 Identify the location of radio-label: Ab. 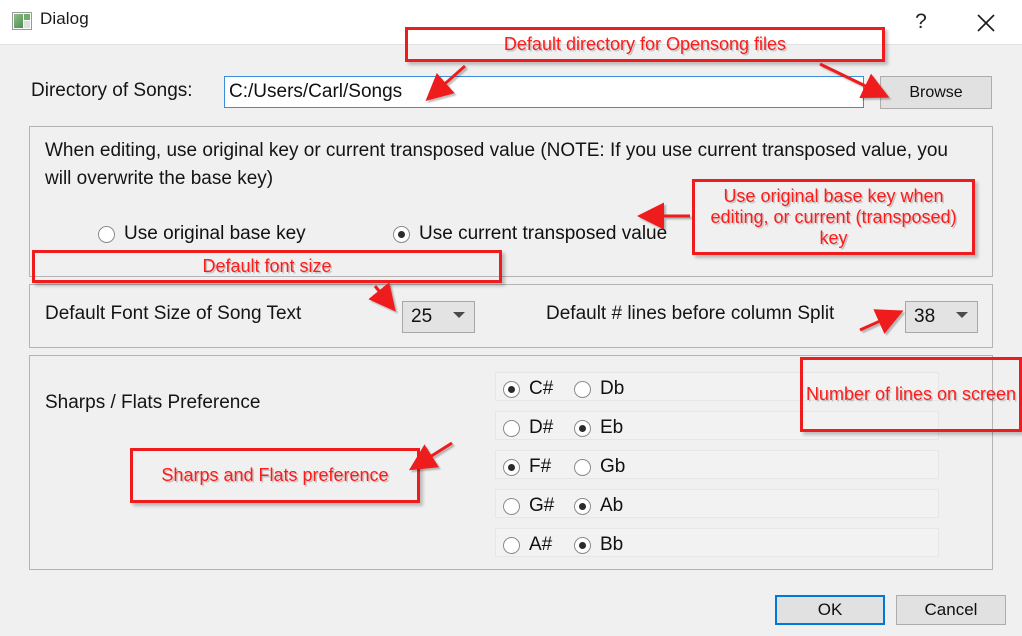
(612, 505).